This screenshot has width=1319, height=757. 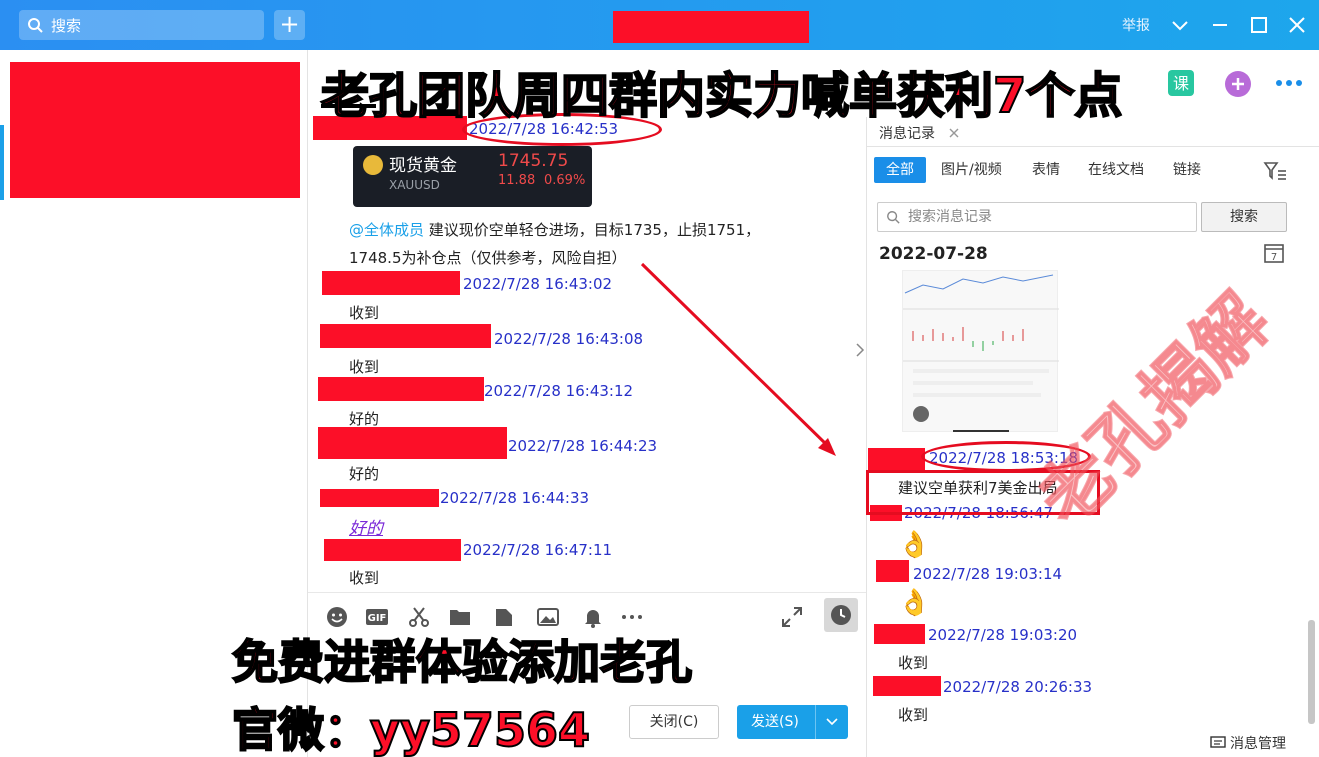 I want to click on history-search-button: 搜索, so click(x=1244, y=217).